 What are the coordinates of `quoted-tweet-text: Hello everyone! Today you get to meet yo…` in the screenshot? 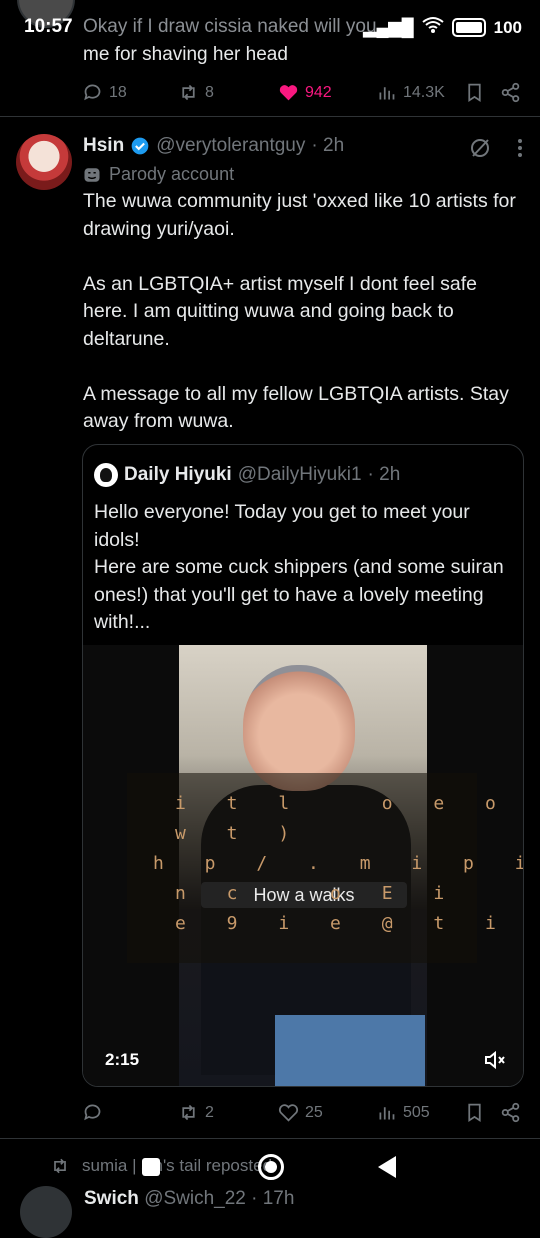 It's located at (303, 568).